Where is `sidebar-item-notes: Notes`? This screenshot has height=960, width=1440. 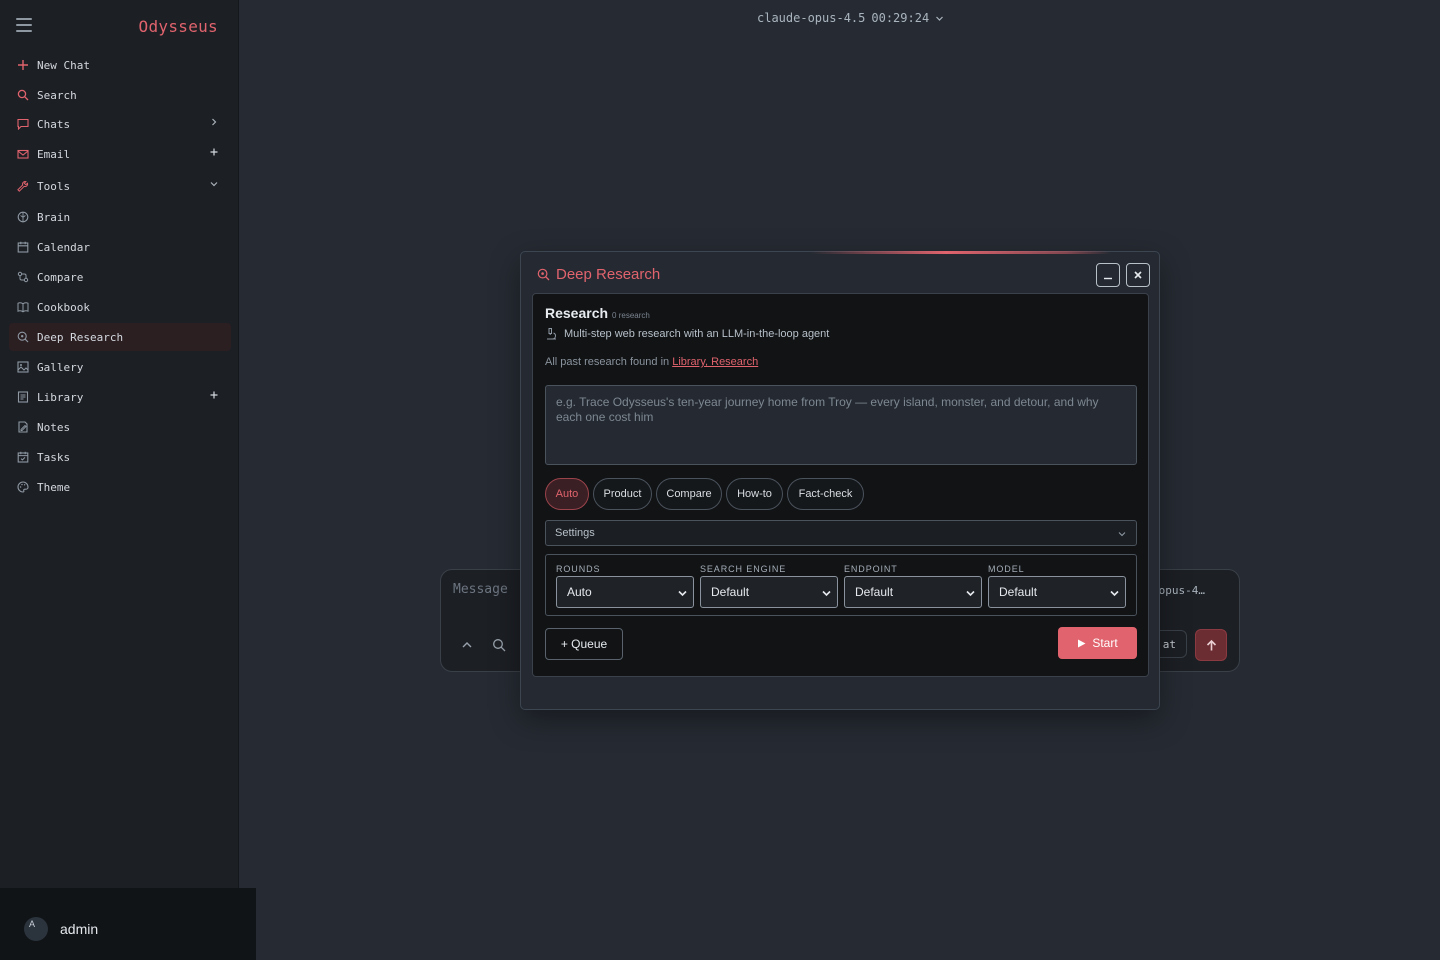
sidebar-item-notes: Notes is located at coordinates (120, 427).